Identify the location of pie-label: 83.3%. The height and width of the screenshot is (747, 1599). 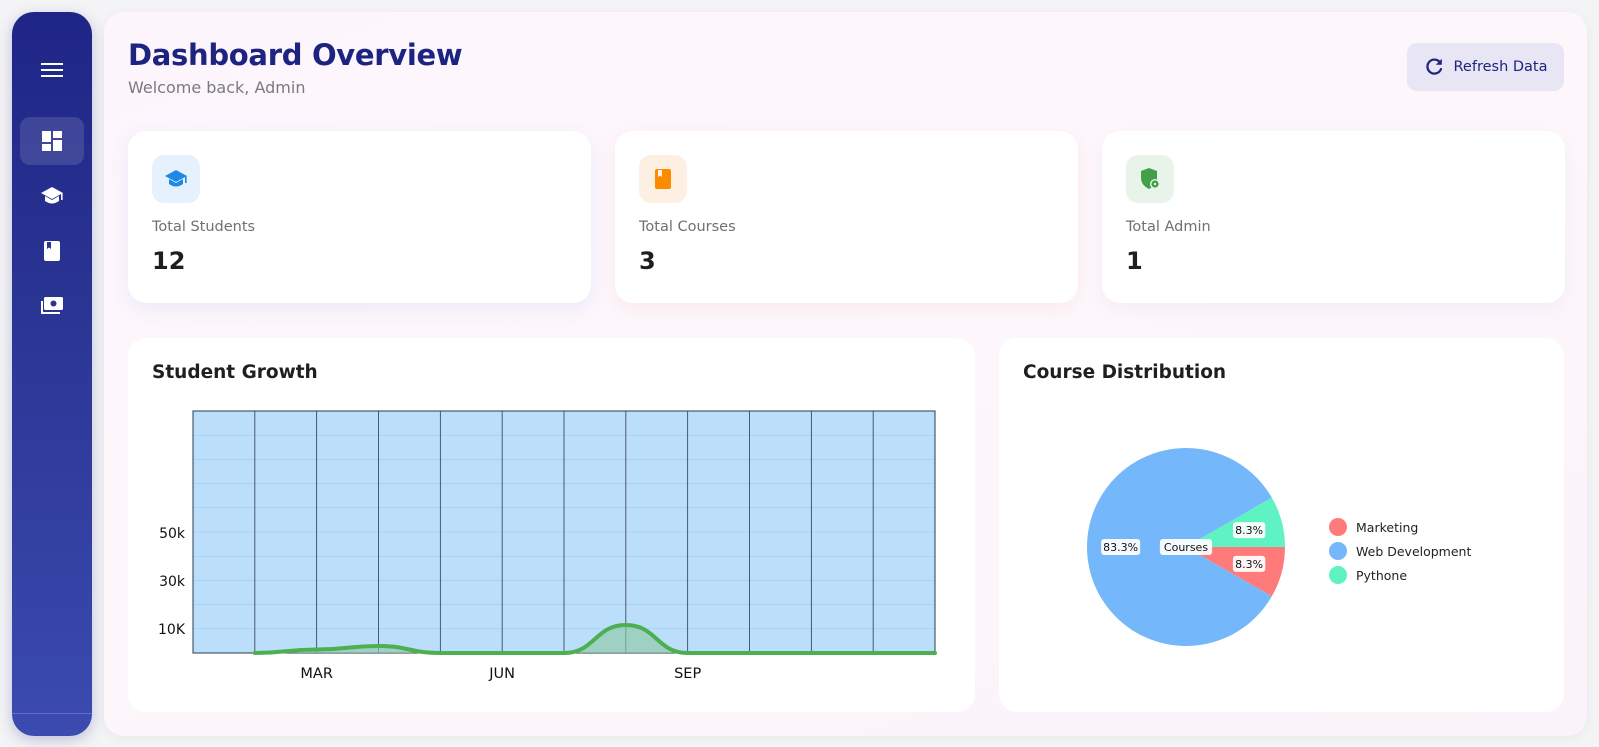
(1121, 547).